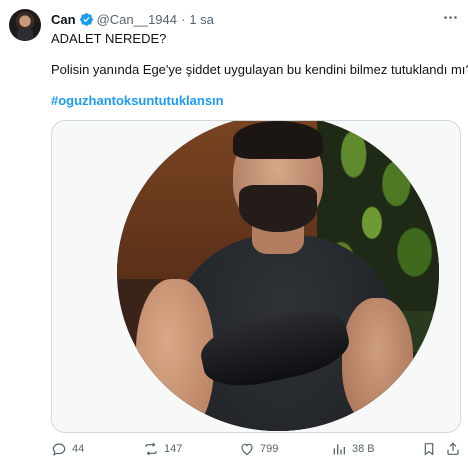 The image size is (468, 460). Describe the element at coordinates (78, 449) in the screenshot. I see `reply-count: 44` at that location.